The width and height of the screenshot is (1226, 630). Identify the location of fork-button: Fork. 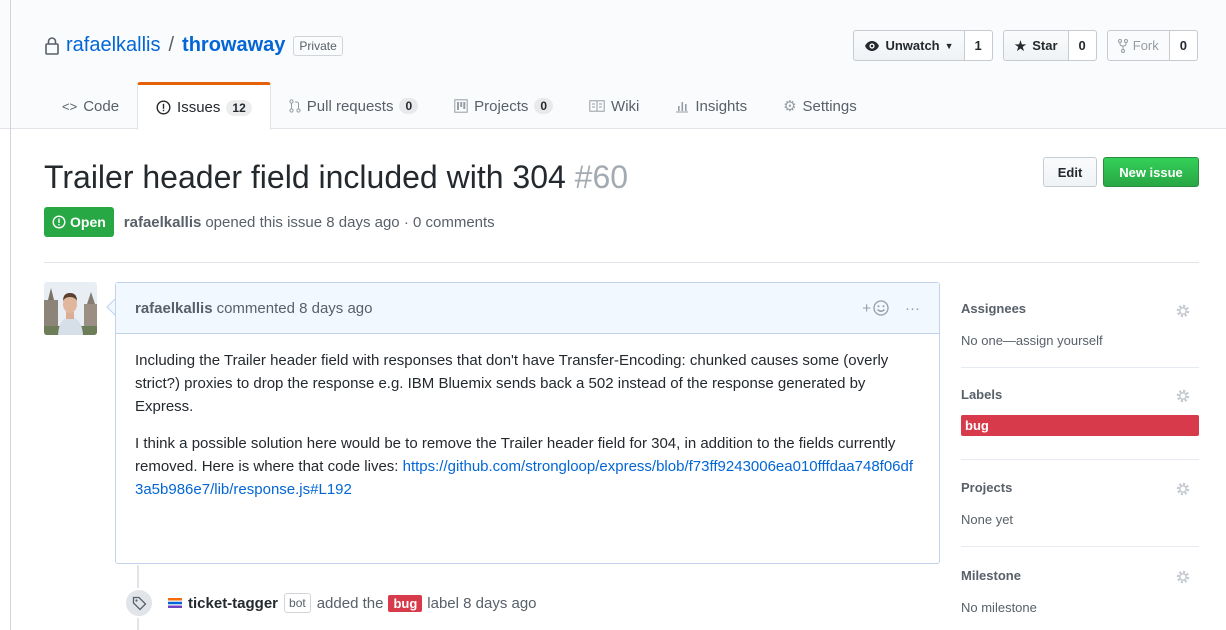
(1138, 45).